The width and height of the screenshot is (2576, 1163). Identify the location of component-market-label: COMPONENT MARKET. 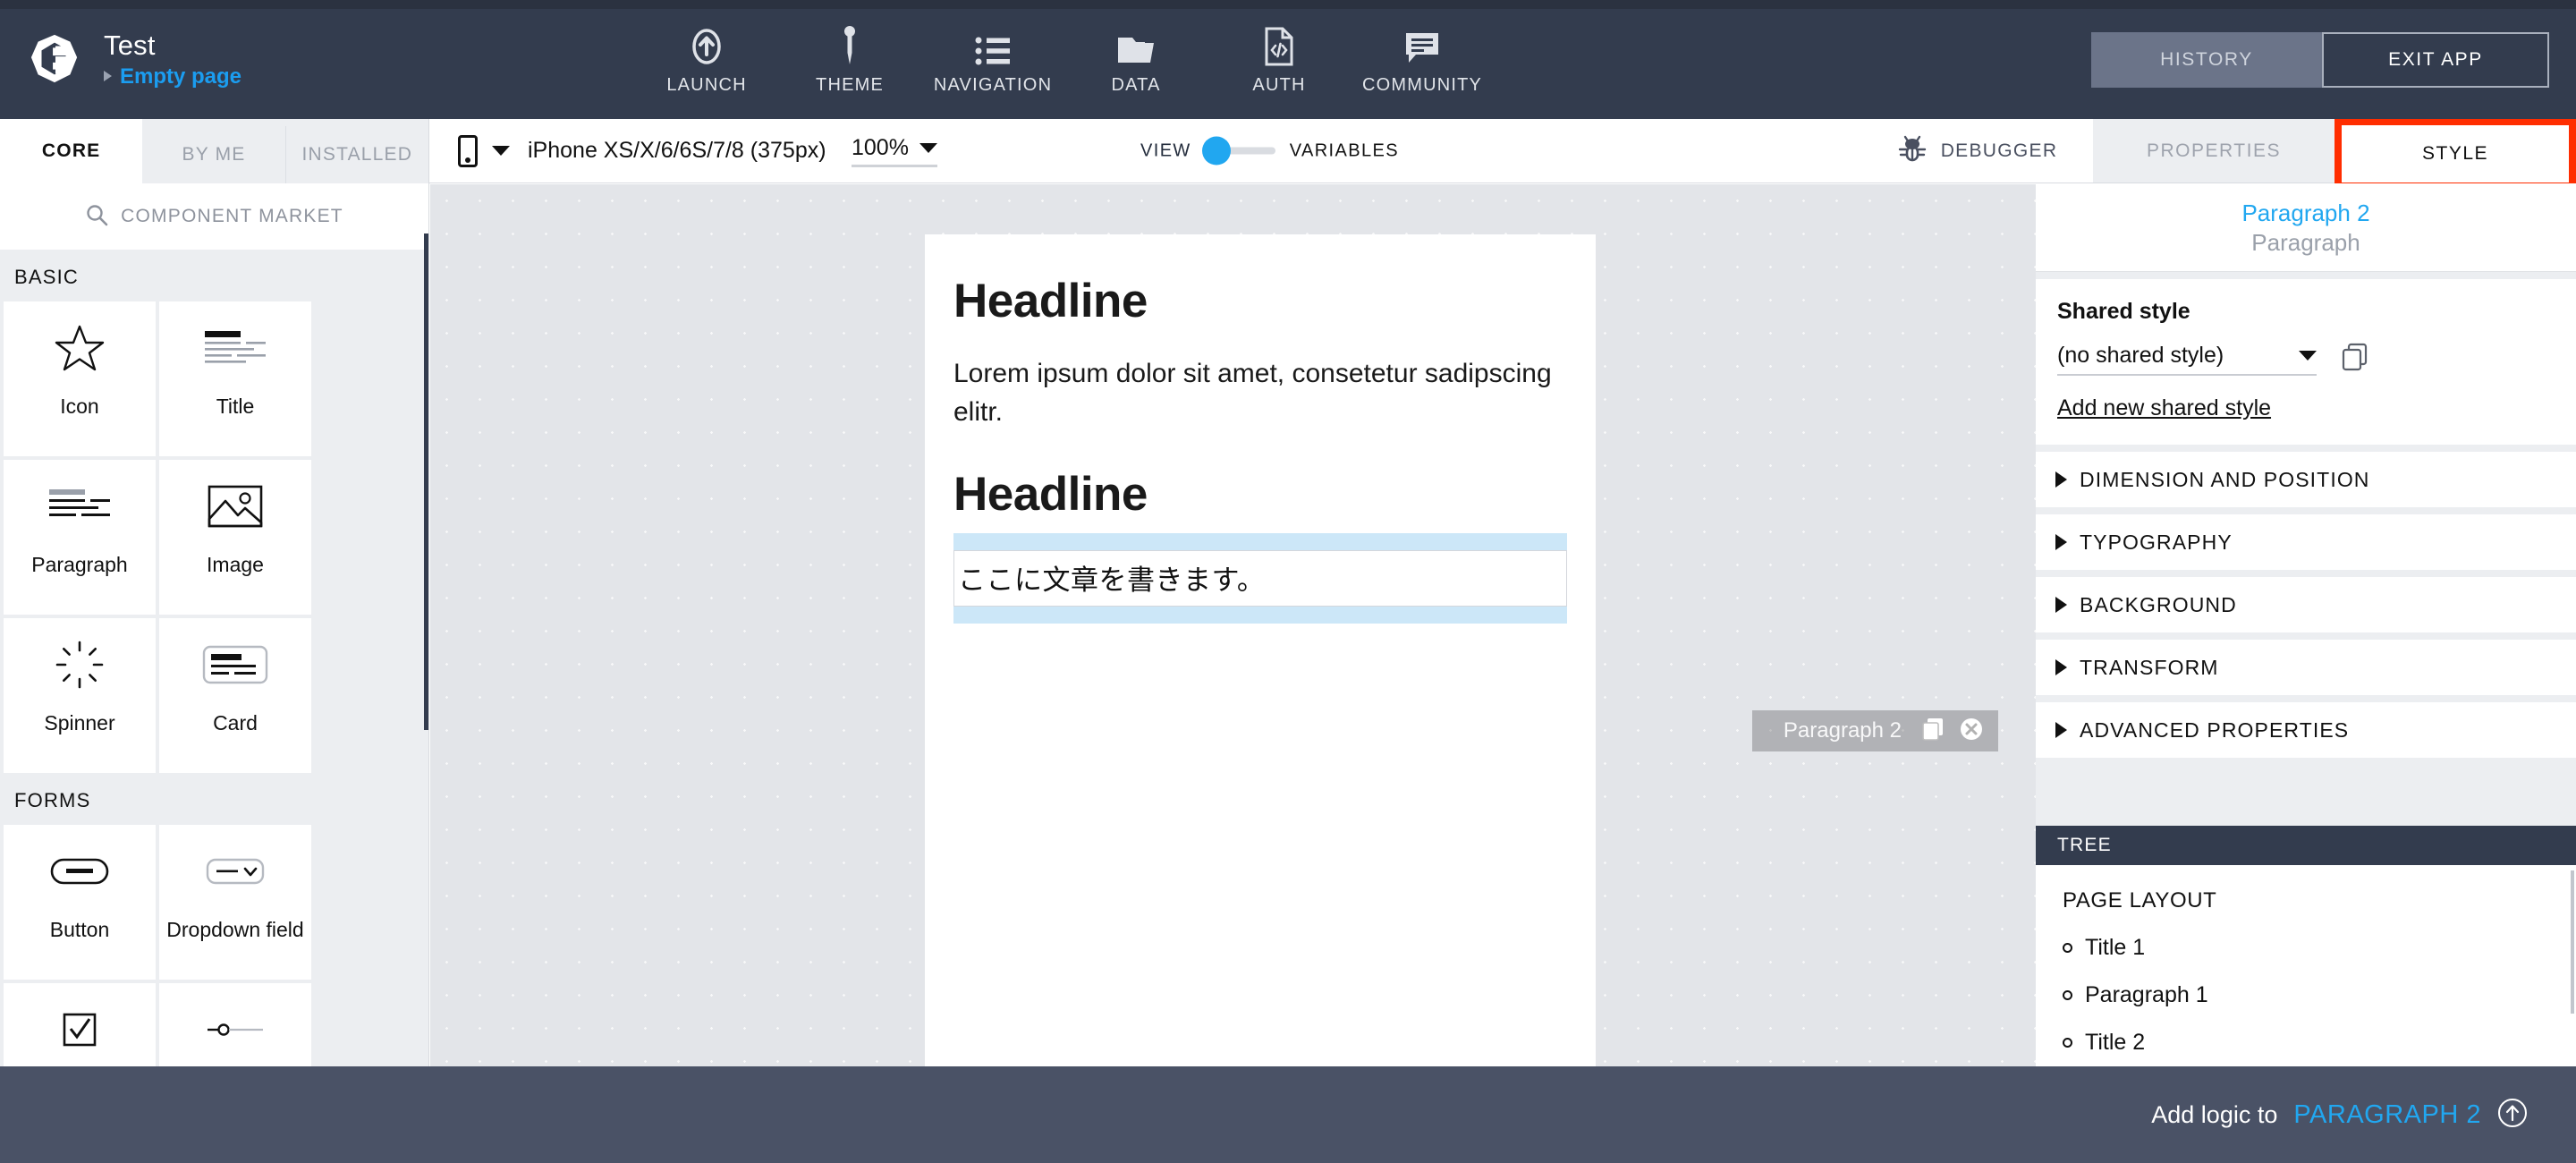
(232, 216).